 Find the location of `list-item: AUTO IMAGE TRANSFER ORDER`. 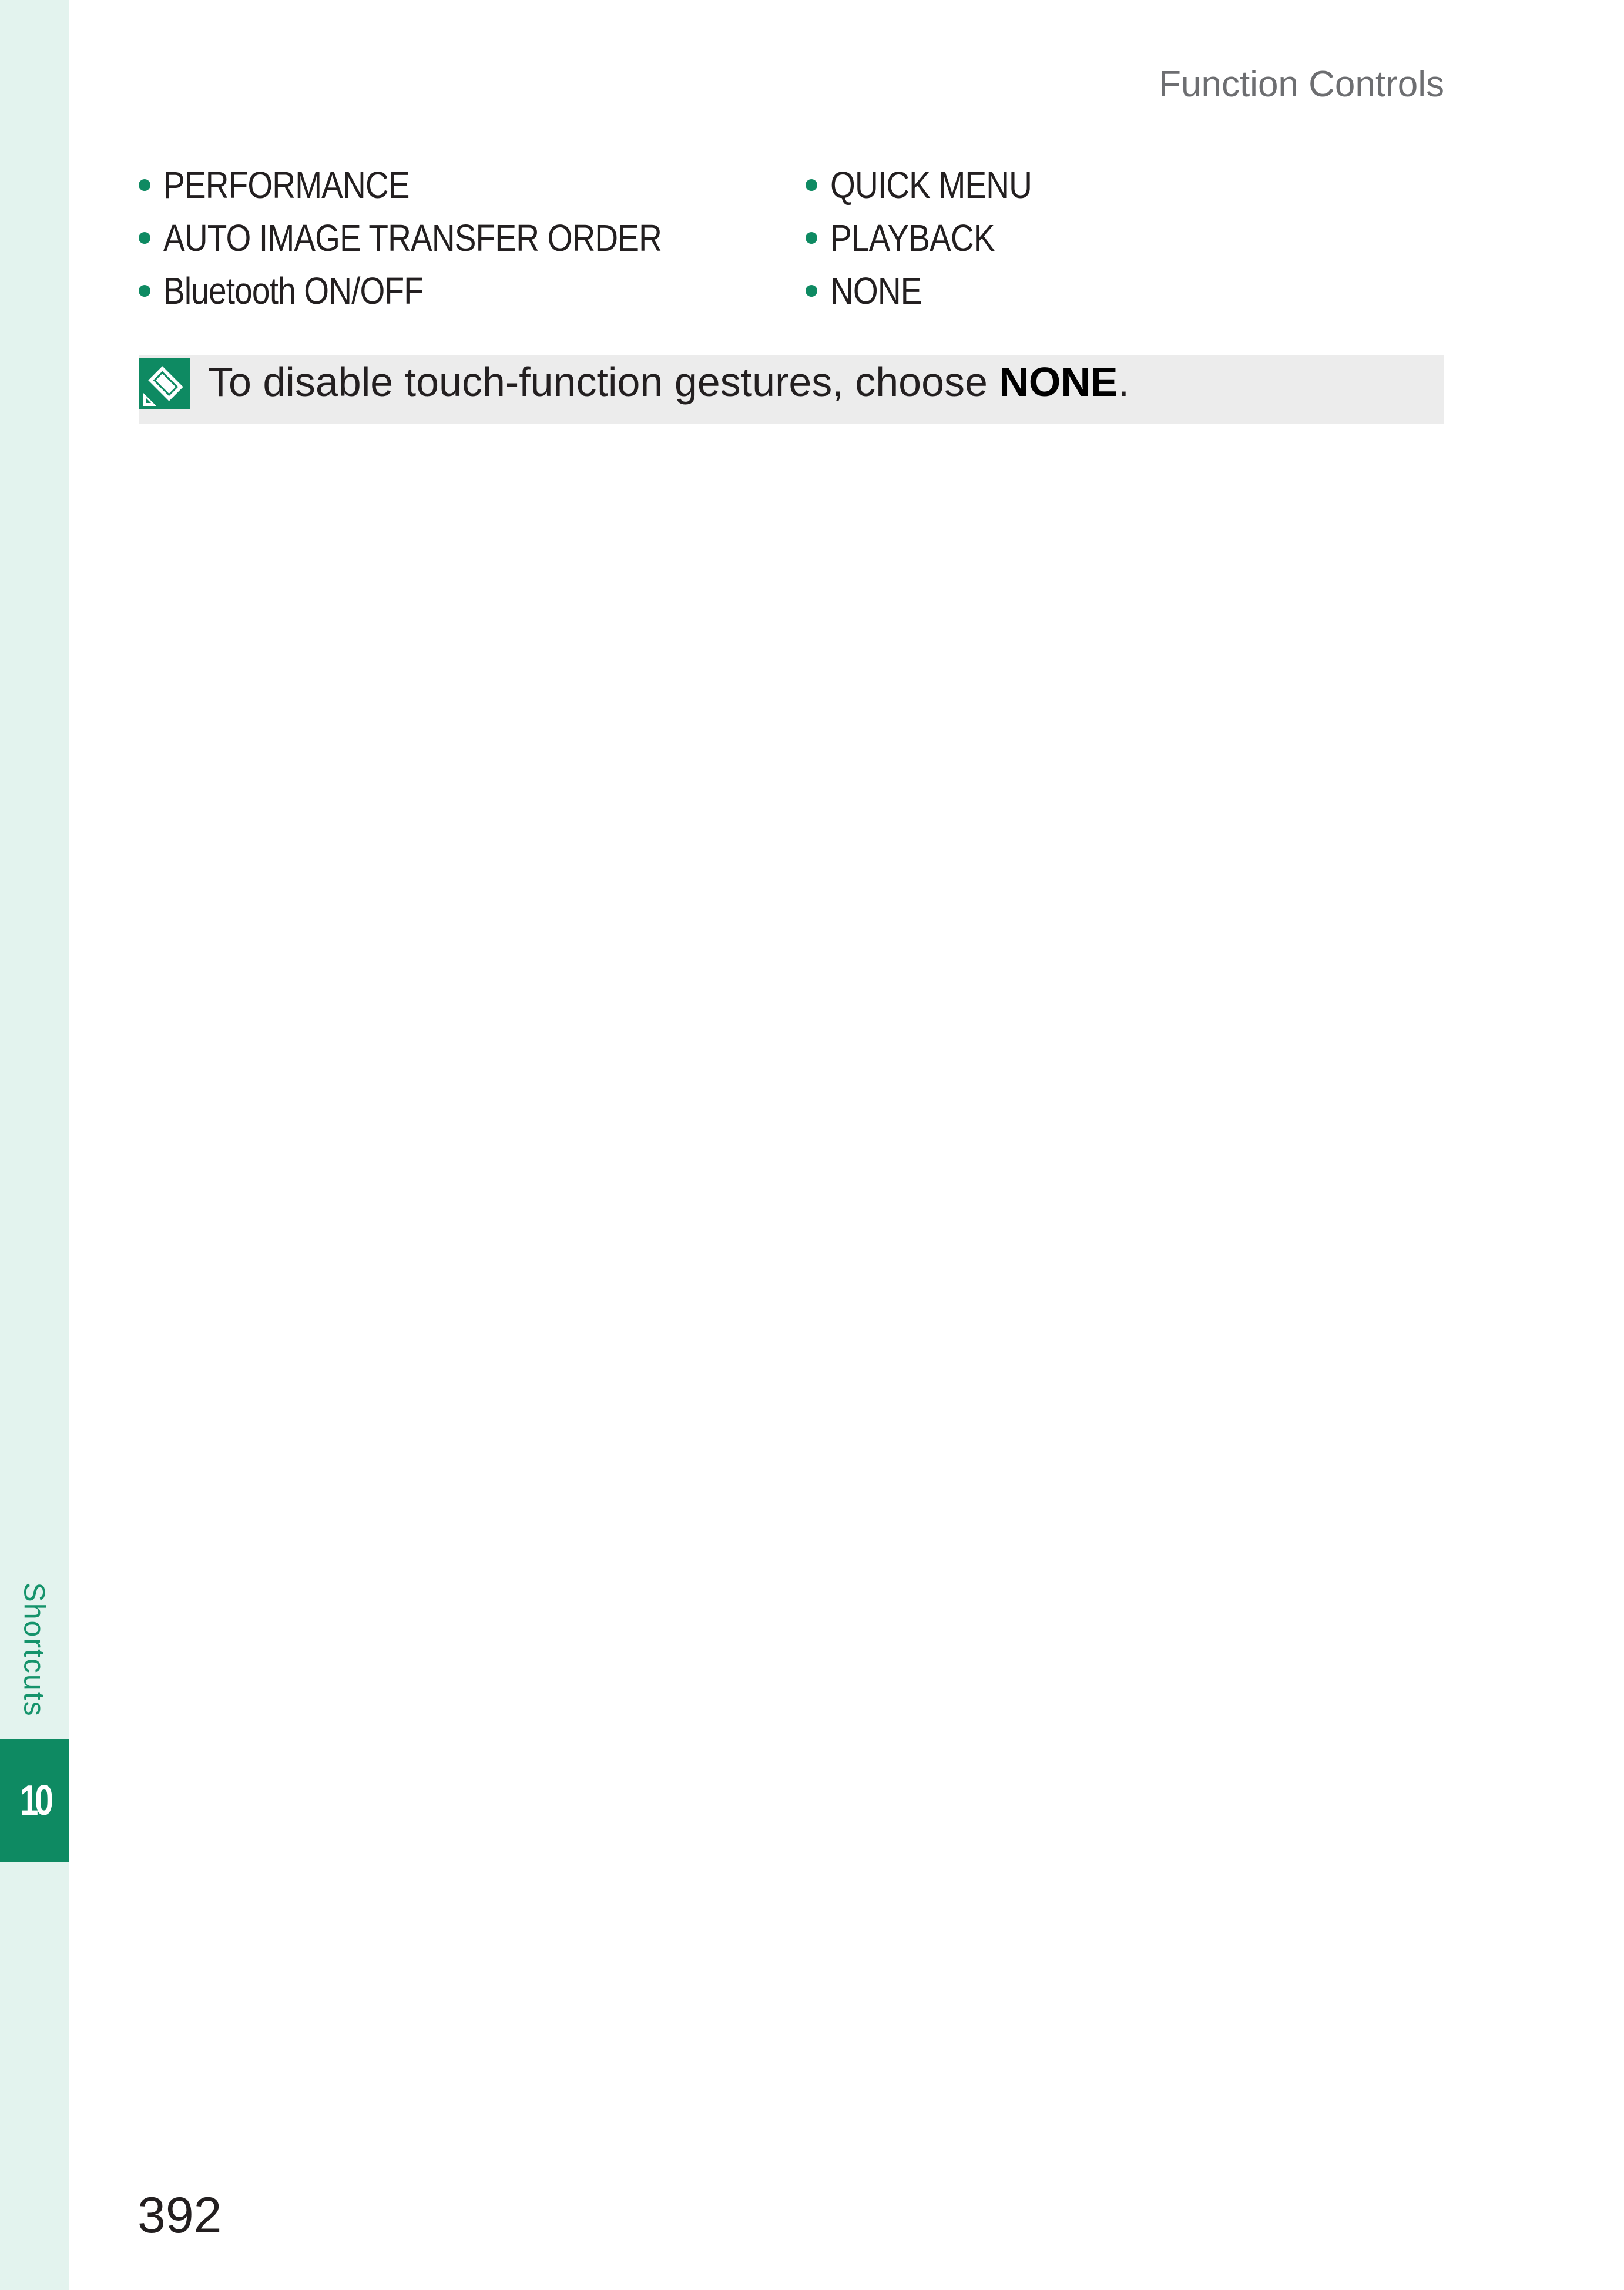

list-item: AUTO IMAGE TRANSFER ORDER is located at coordinates (472, 237).